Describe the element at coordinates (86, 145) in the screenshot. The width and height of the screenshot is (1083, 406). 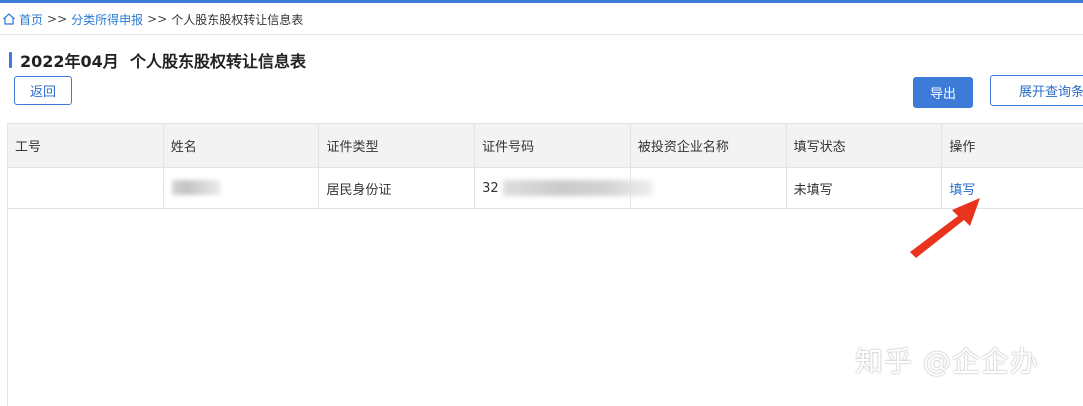
I see `column-header-employee-id: 工号` at that location.